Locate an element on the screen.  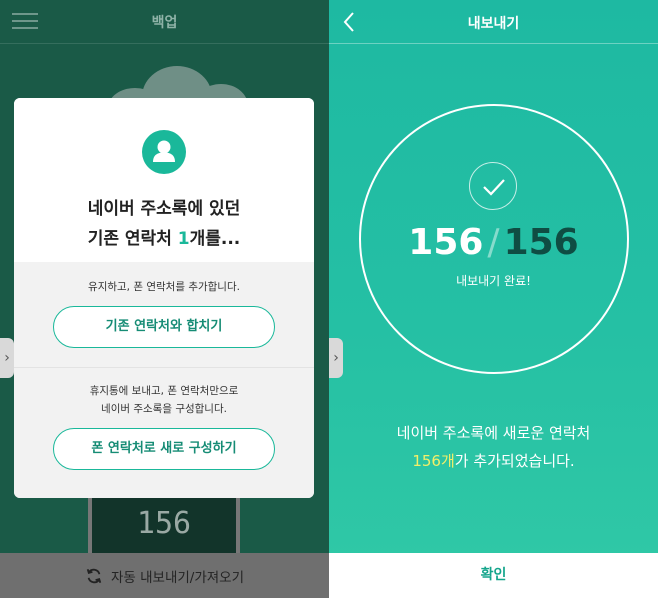
export-header: 내보내기 is located at coordinates (493, 22).